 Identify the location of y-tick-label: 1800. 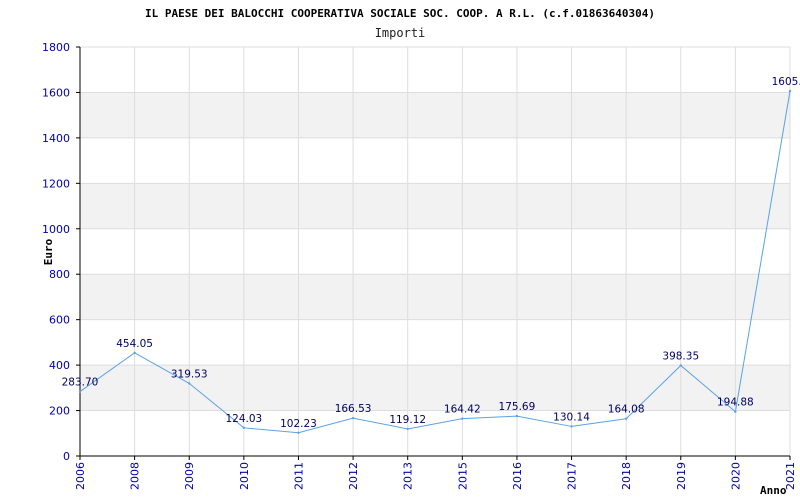
(56, 47).